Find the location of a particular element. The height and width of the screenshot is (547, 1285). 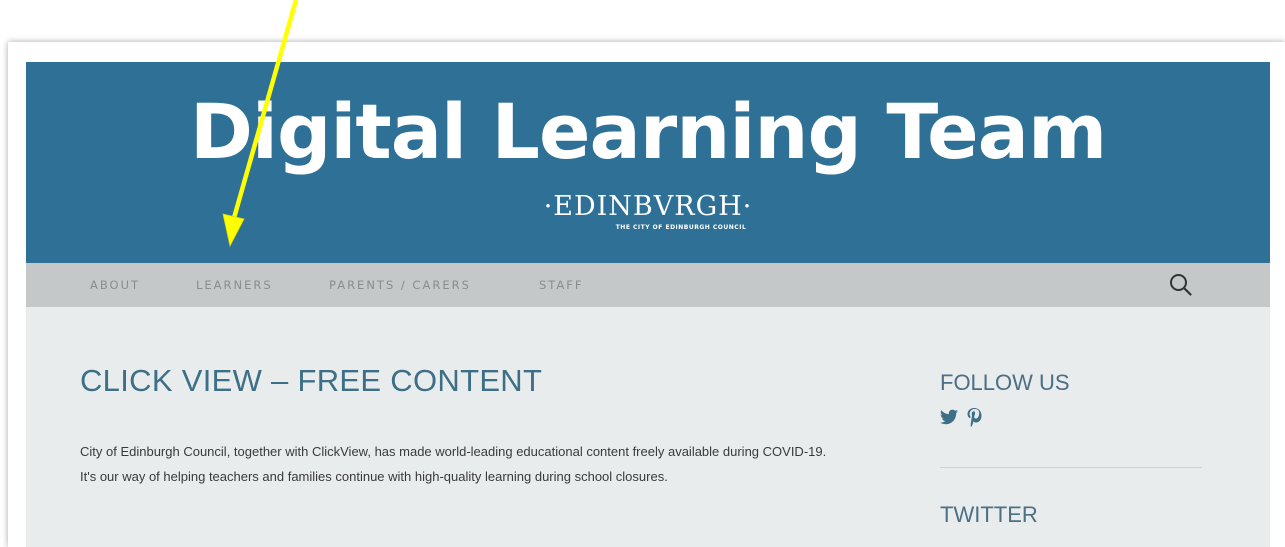

nav-item-parents-carers: PARENTS / CARERS is located at coordinates (400, 285).